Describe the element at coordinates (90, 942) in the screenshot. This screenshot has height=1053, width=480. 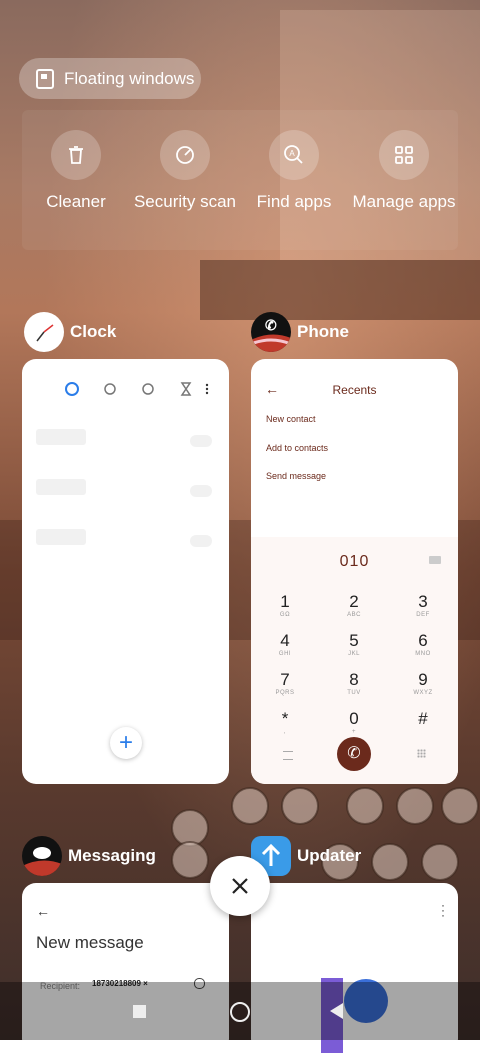
I see `new-message-title: New message` at that location.